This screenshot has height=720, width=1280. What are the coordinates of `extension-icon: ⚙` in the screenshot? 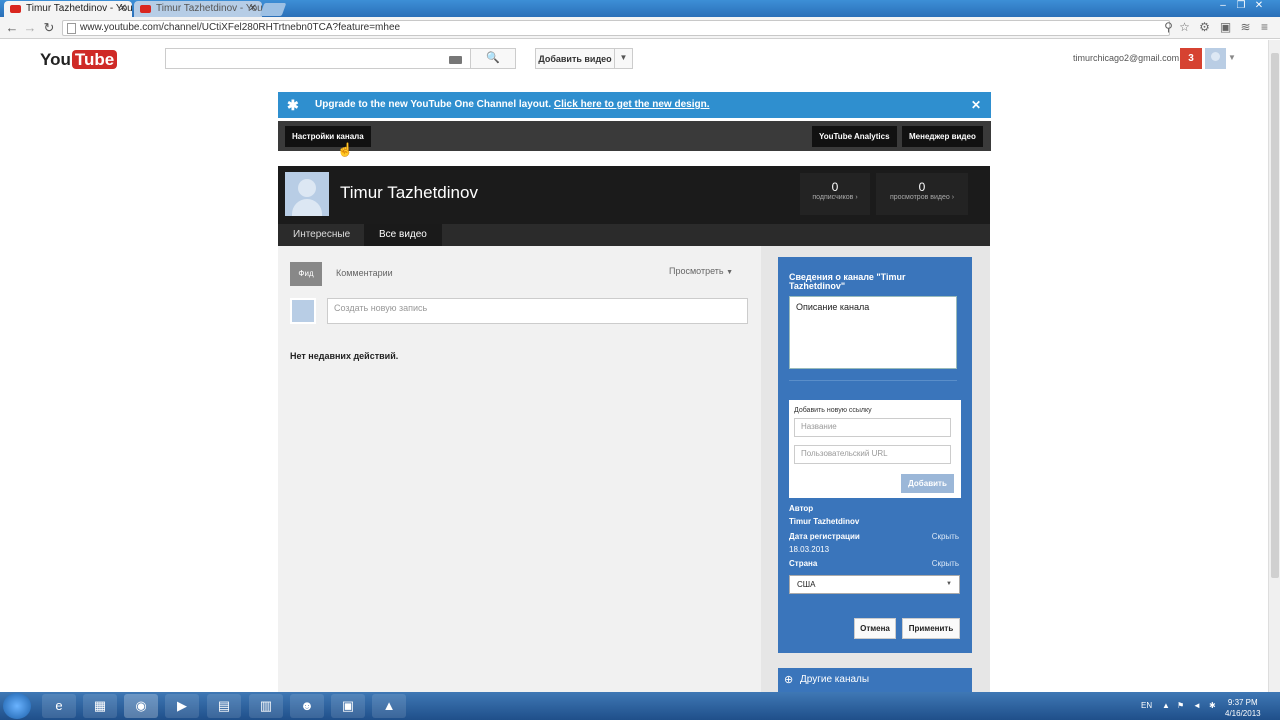 It's located at (1204, 27).